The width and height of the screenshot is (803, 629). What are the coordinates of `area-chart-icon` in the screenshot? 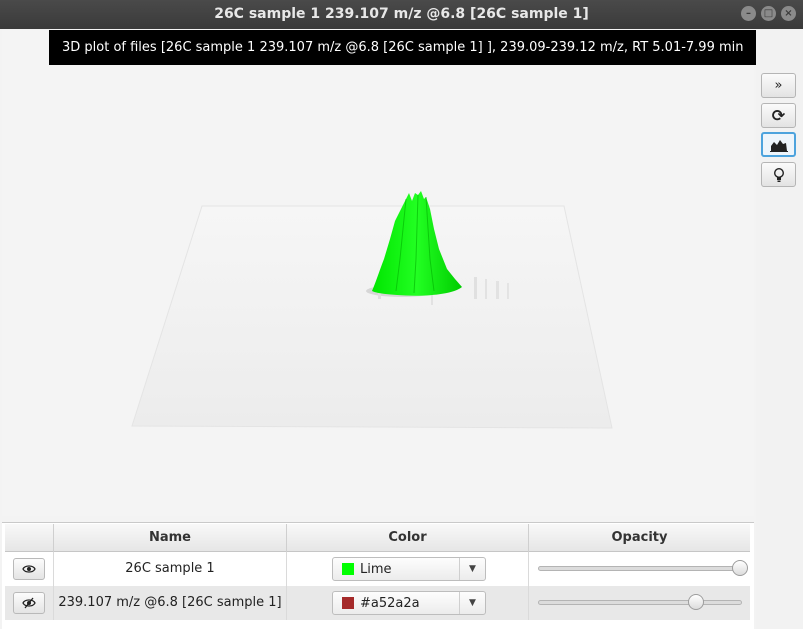 It's located at (778, 145).